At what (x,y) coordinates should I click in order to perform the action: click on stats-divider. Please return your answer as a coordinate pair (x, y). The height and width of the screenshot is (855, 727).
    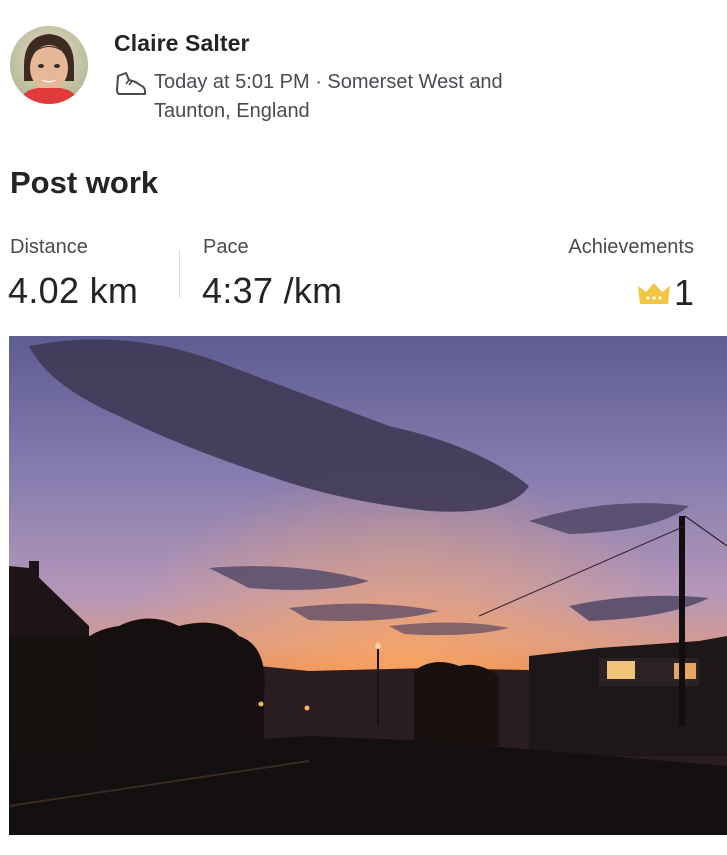
    Looking at the image, I should click on (179, 274).